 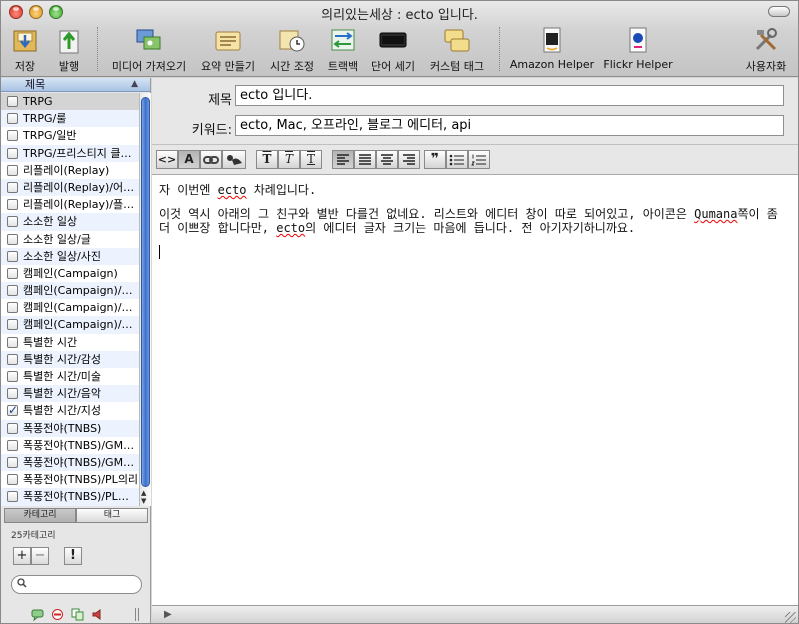 What do you see at coordinates (70, 428) in the screenshot?
I see `list-item: 폭풍전야(TNBS)` at bounding box center [70, 428].